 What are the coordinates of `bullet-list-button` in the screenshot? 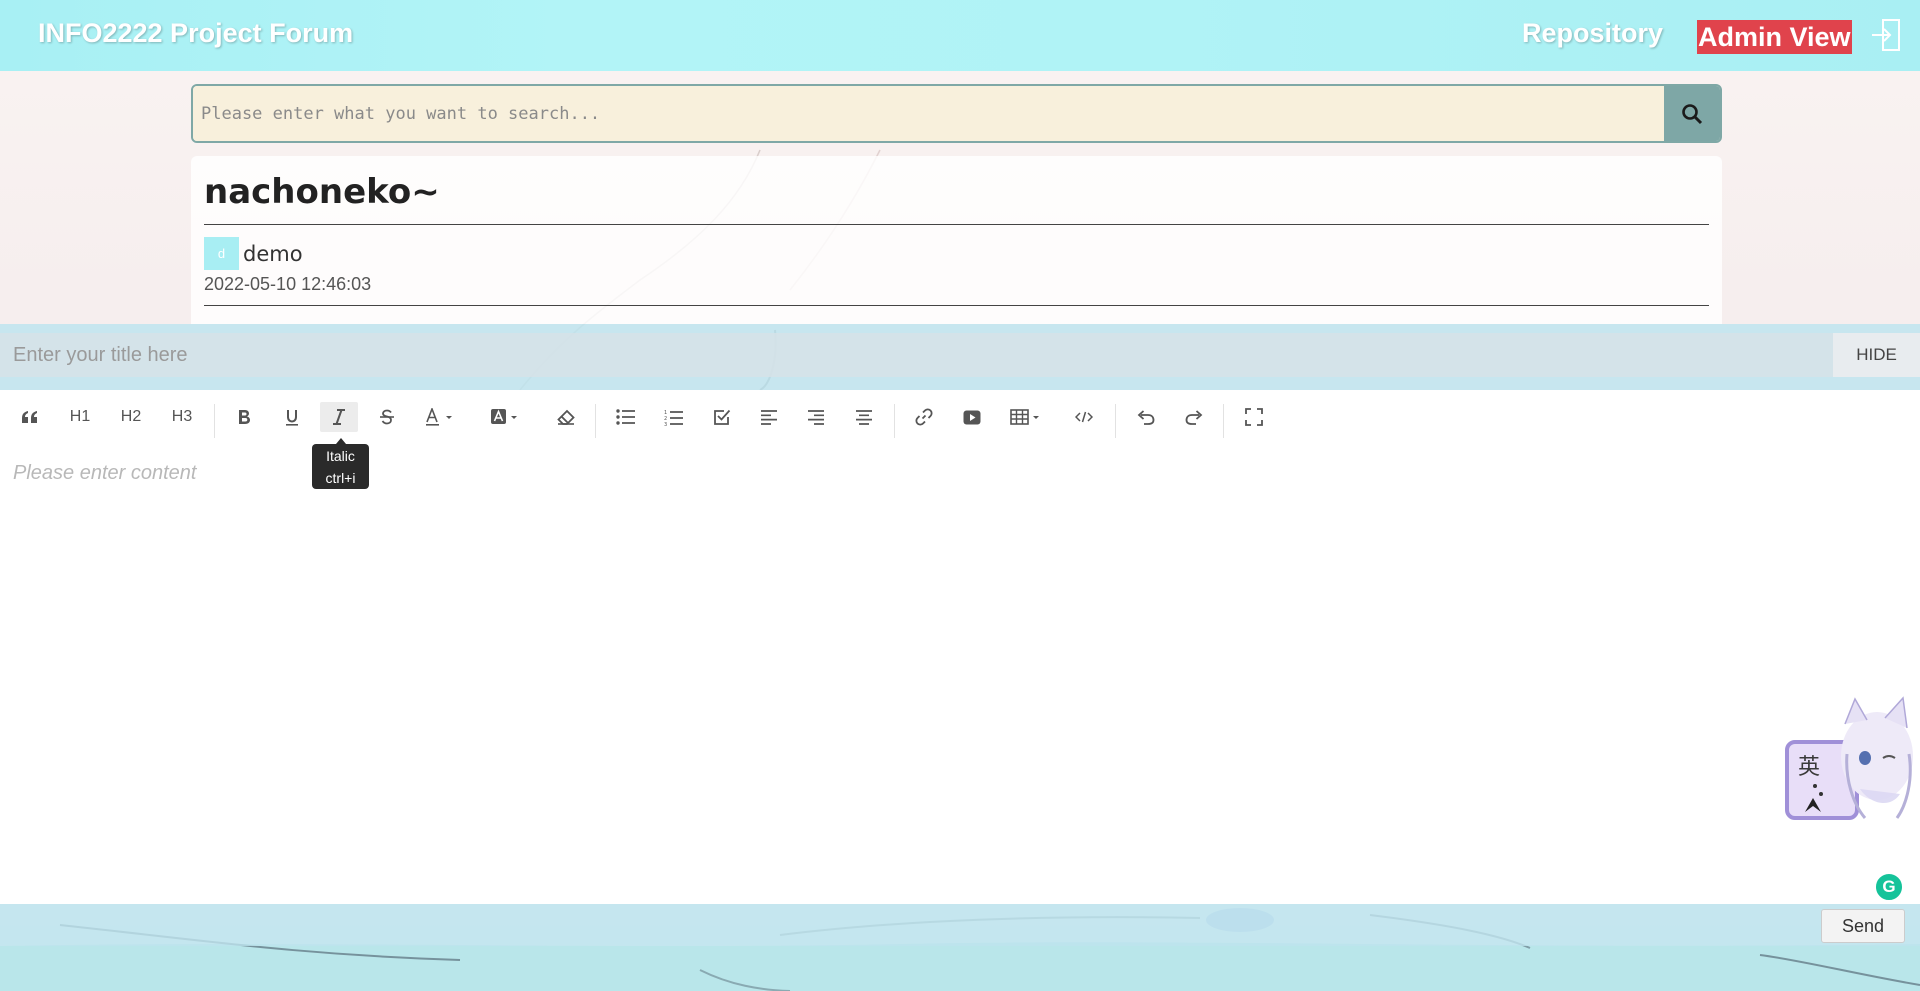 It's located at (626, 417).